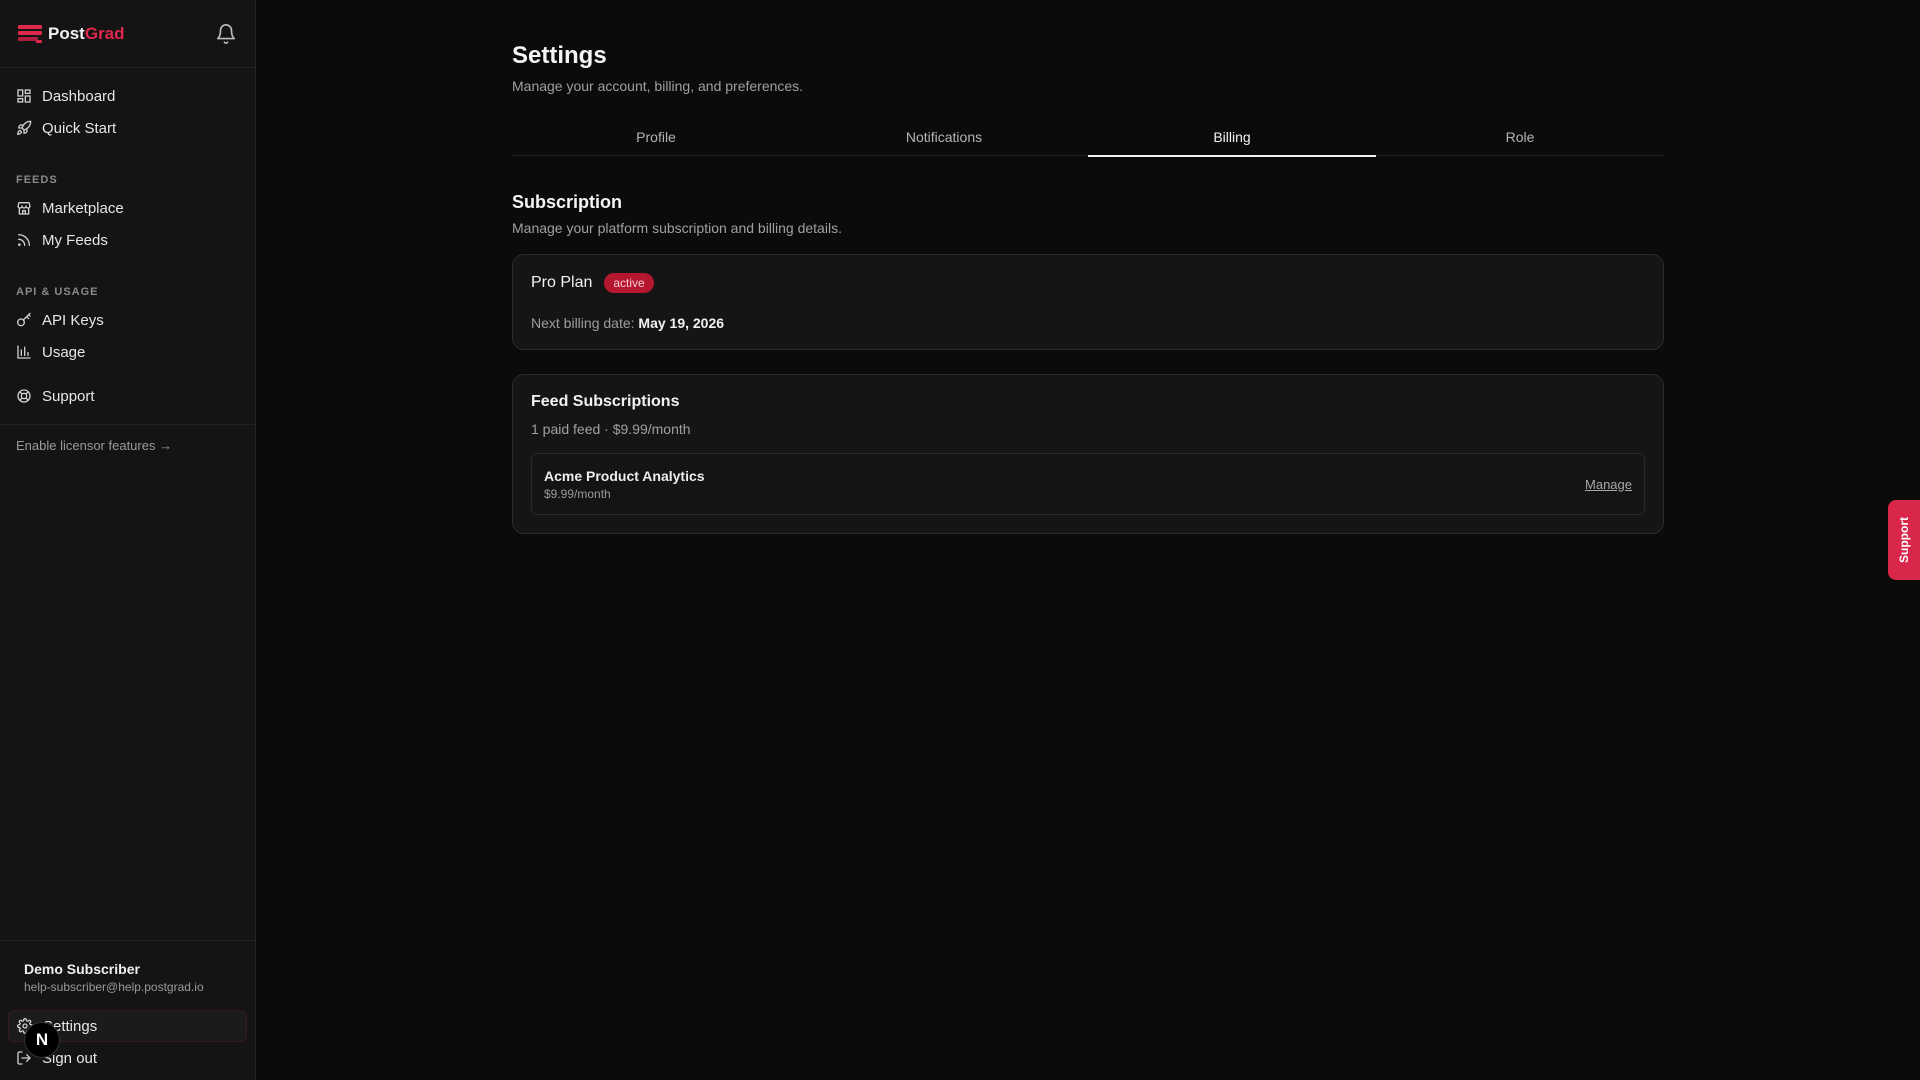  I want to click on dashboard-icon, so click(24, 96).